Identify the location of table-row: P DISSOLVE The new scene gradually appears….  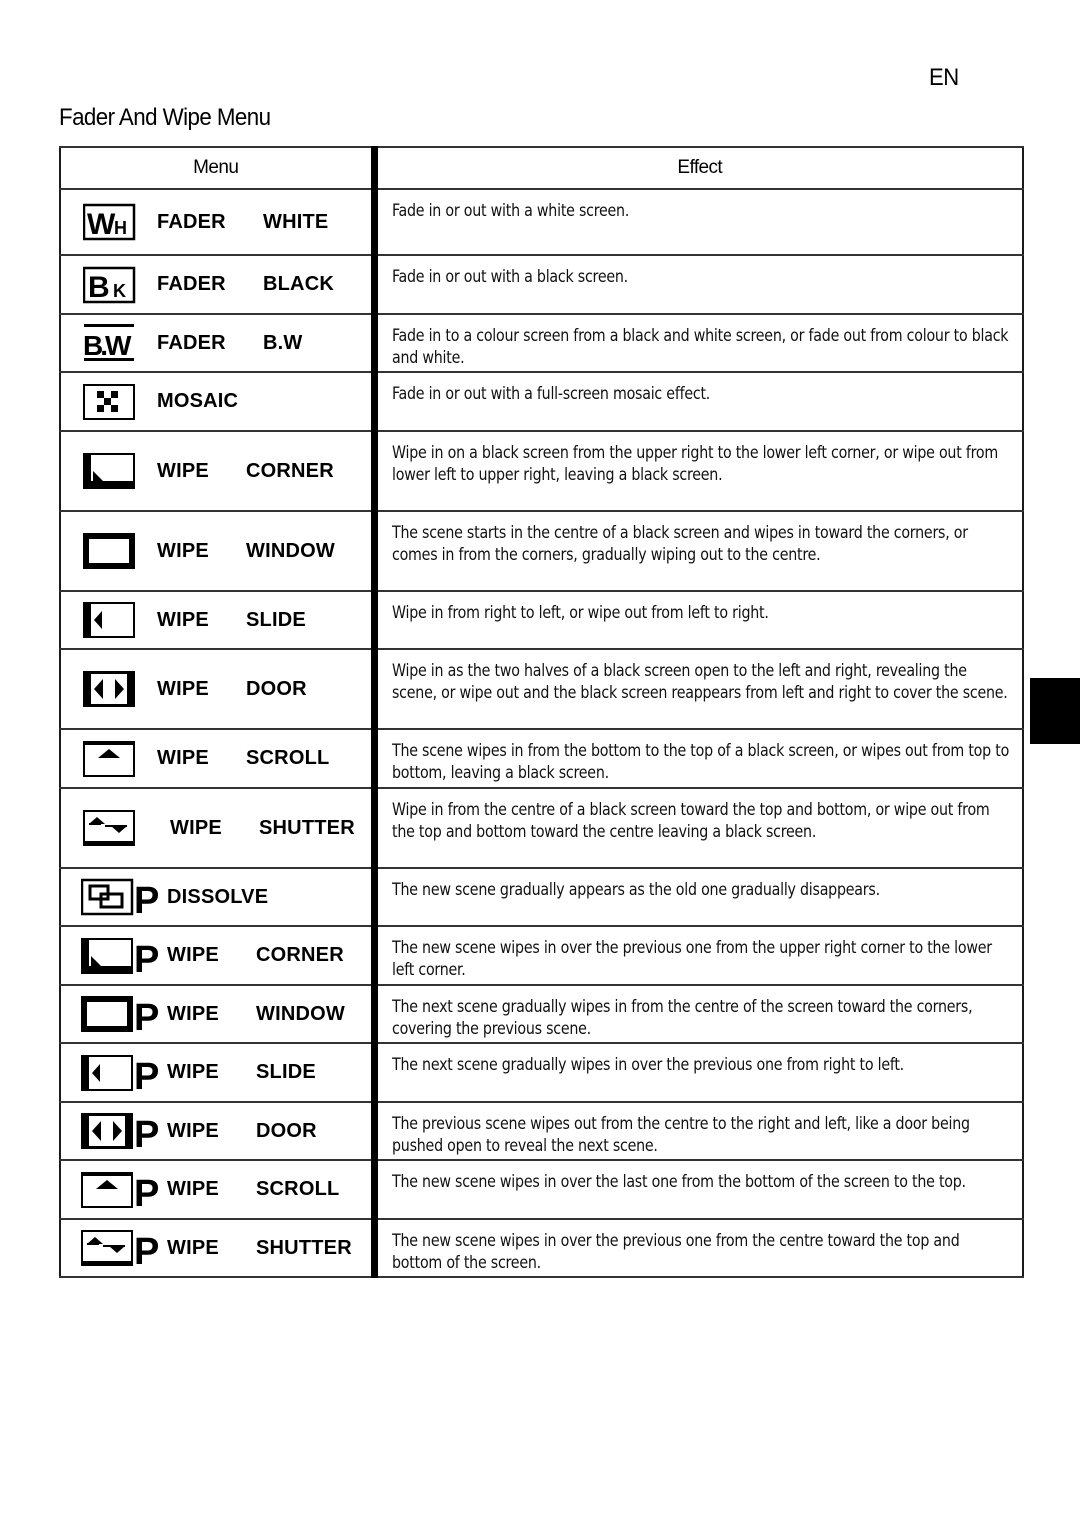
(541, 897).